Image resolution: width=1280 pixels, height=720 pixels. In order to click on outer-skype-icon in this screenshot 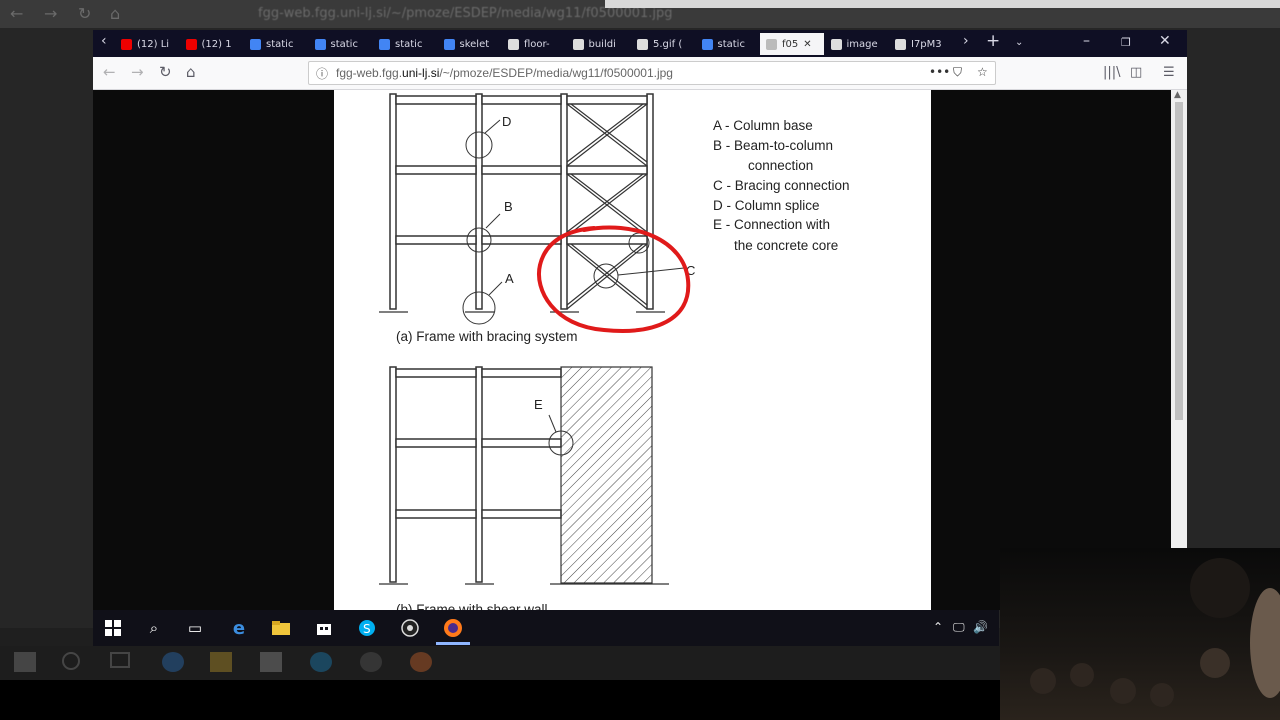, I will do `click(321, 662)`.